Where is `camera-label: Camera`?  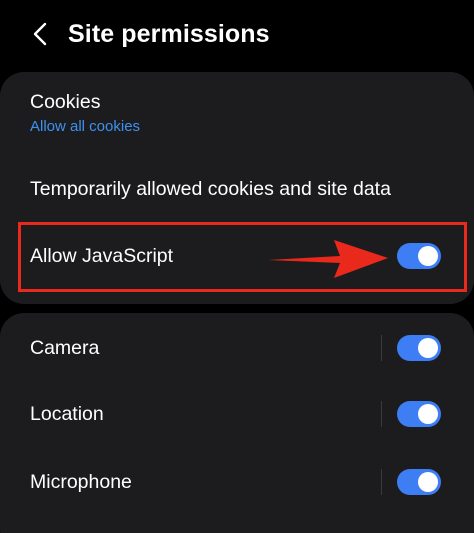 camera-label: Camera is located at coordinates (65, 348).